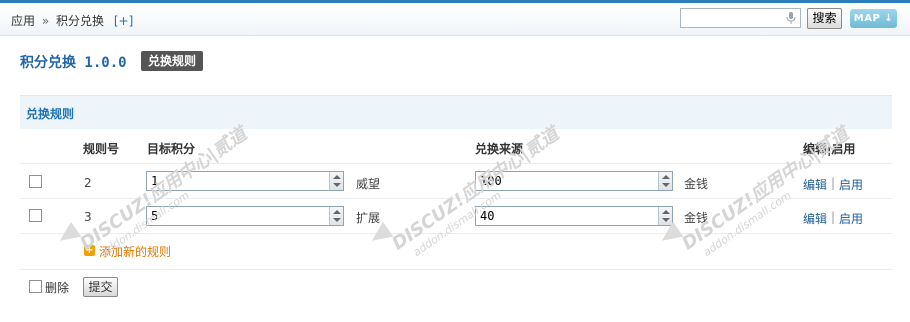 The height and width of the screenshot is (322, 910). What do you see at coordinates (867, 18) in the screenshot?
I see `map-button-label: MAP` at bounding box center [867, 18].